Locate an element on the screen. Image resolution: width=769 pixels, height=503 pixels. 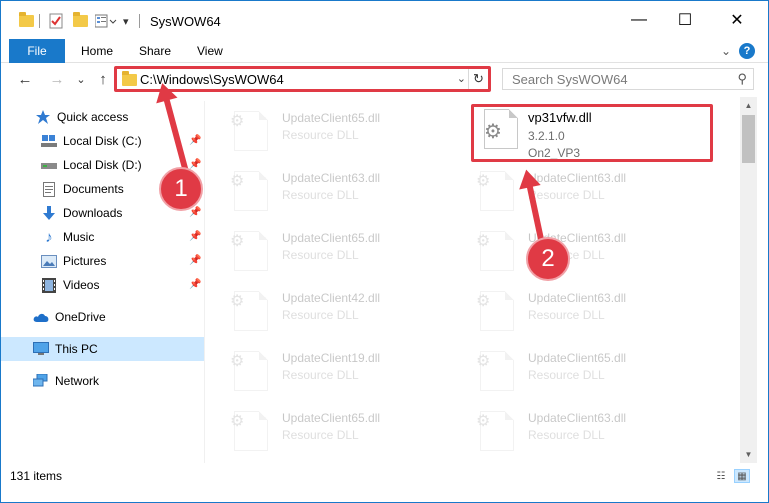
sidebar-item-label: Local Disk (C:) is located at coordinates (102, 141).